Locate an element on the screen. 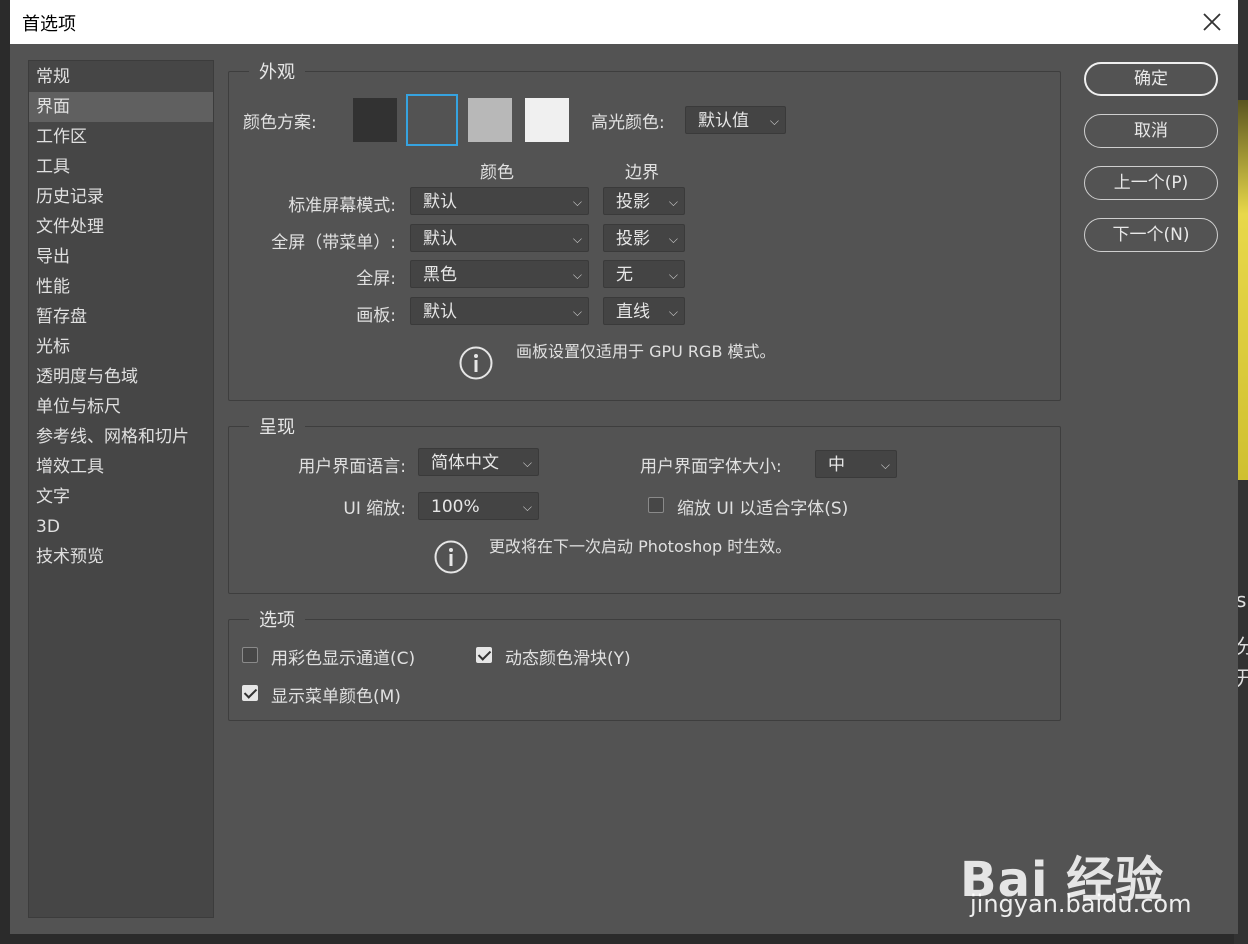  sidebar-item-transparency: 透明度与色域 is located at coordinates (121, 377).